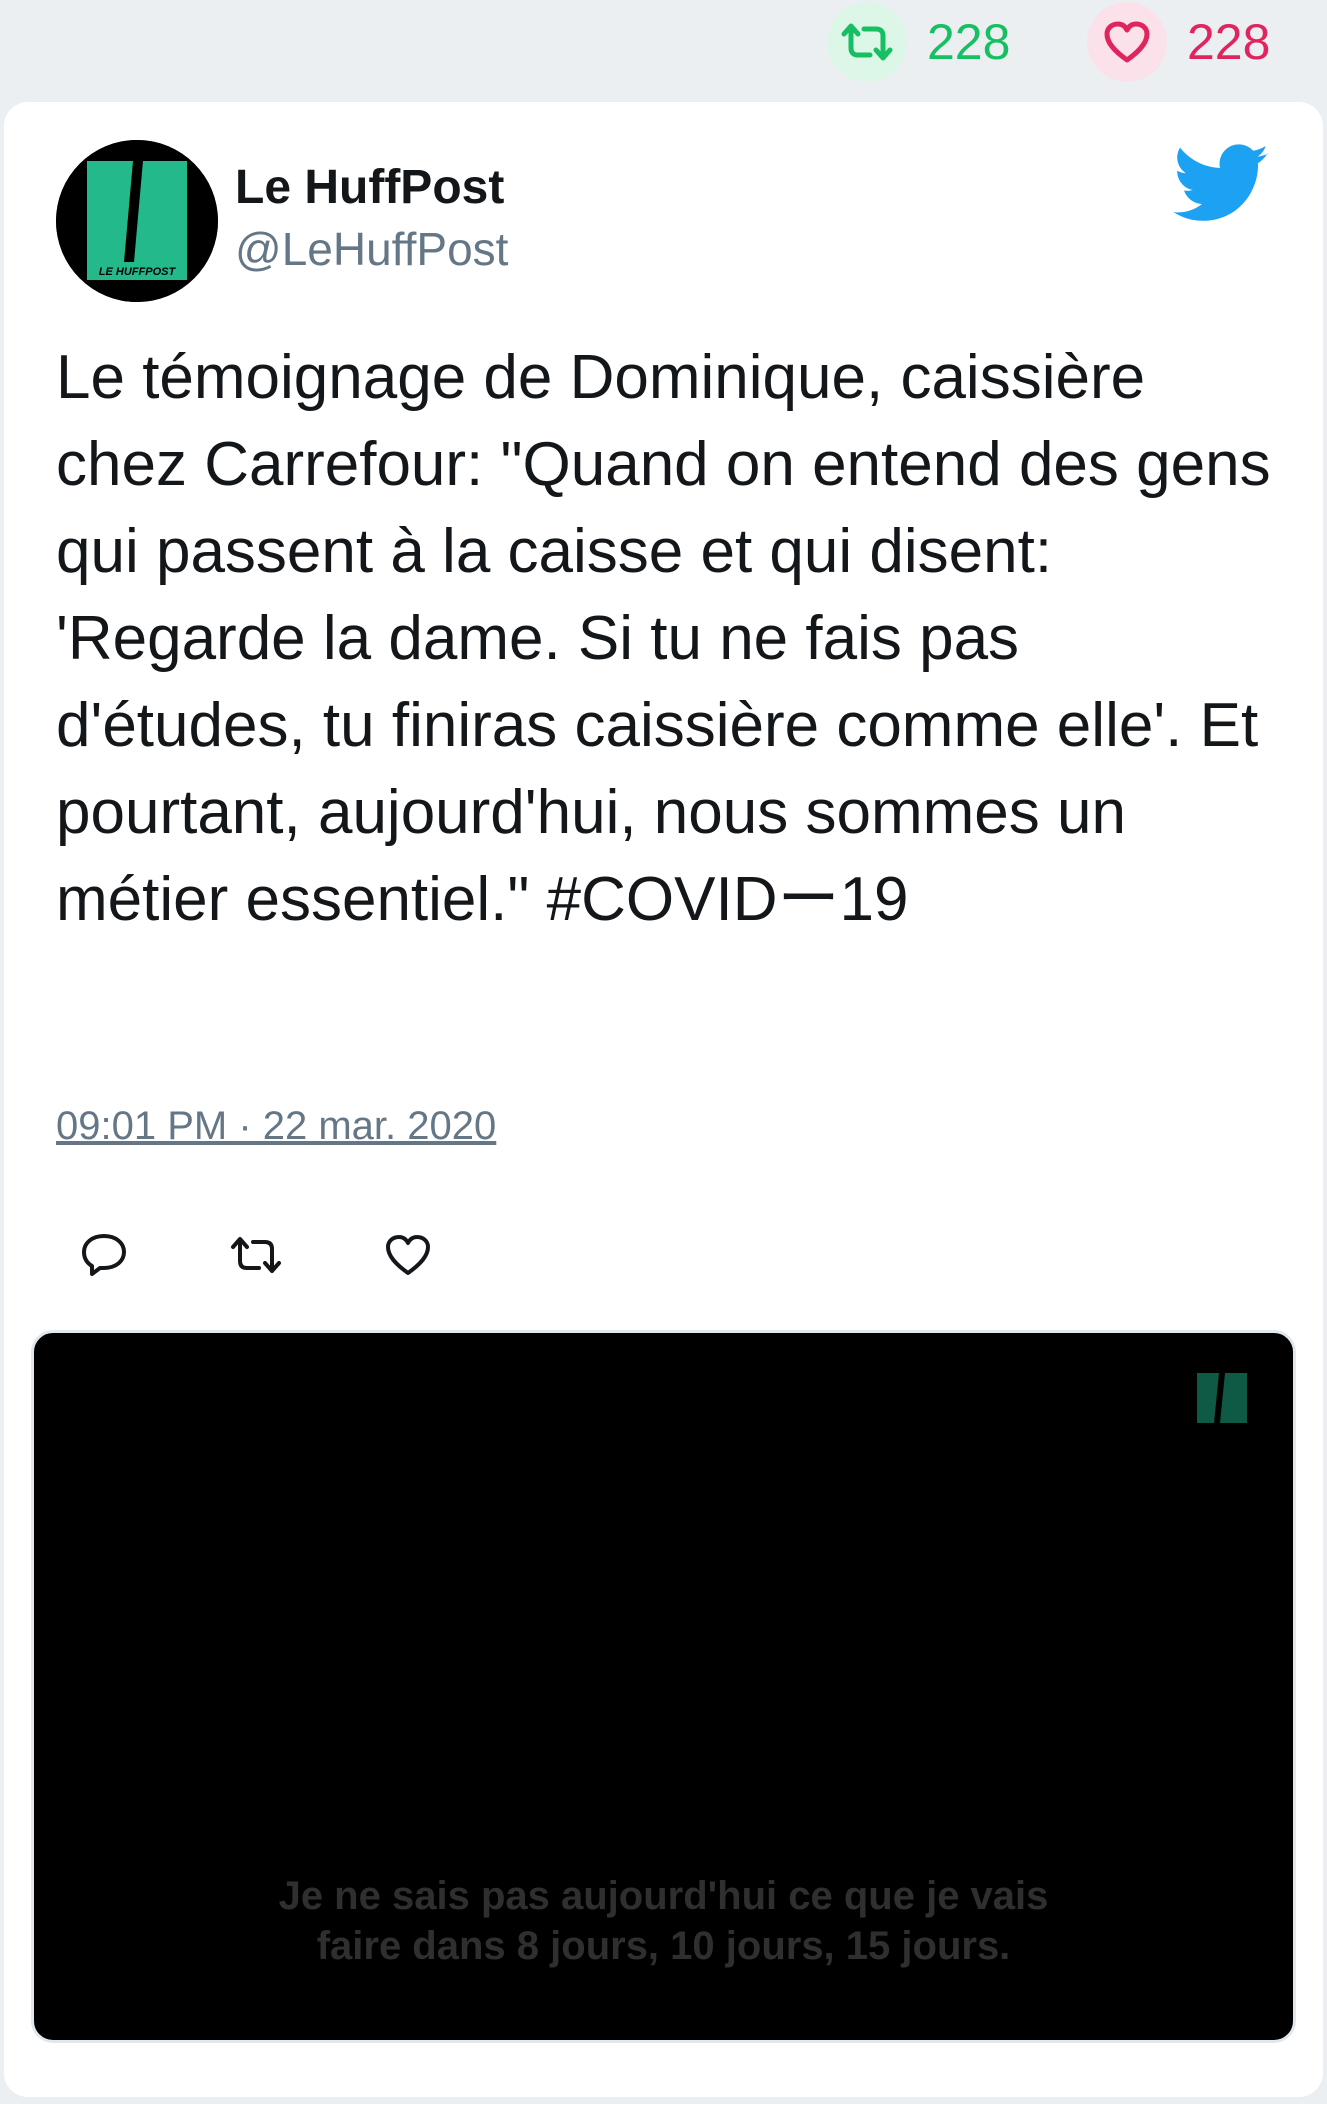 This screenshot has width=1327, height=2104. Describe the element at coordinates (969, 42) in the screenshot. I see `retweet-count: 228` at that location.